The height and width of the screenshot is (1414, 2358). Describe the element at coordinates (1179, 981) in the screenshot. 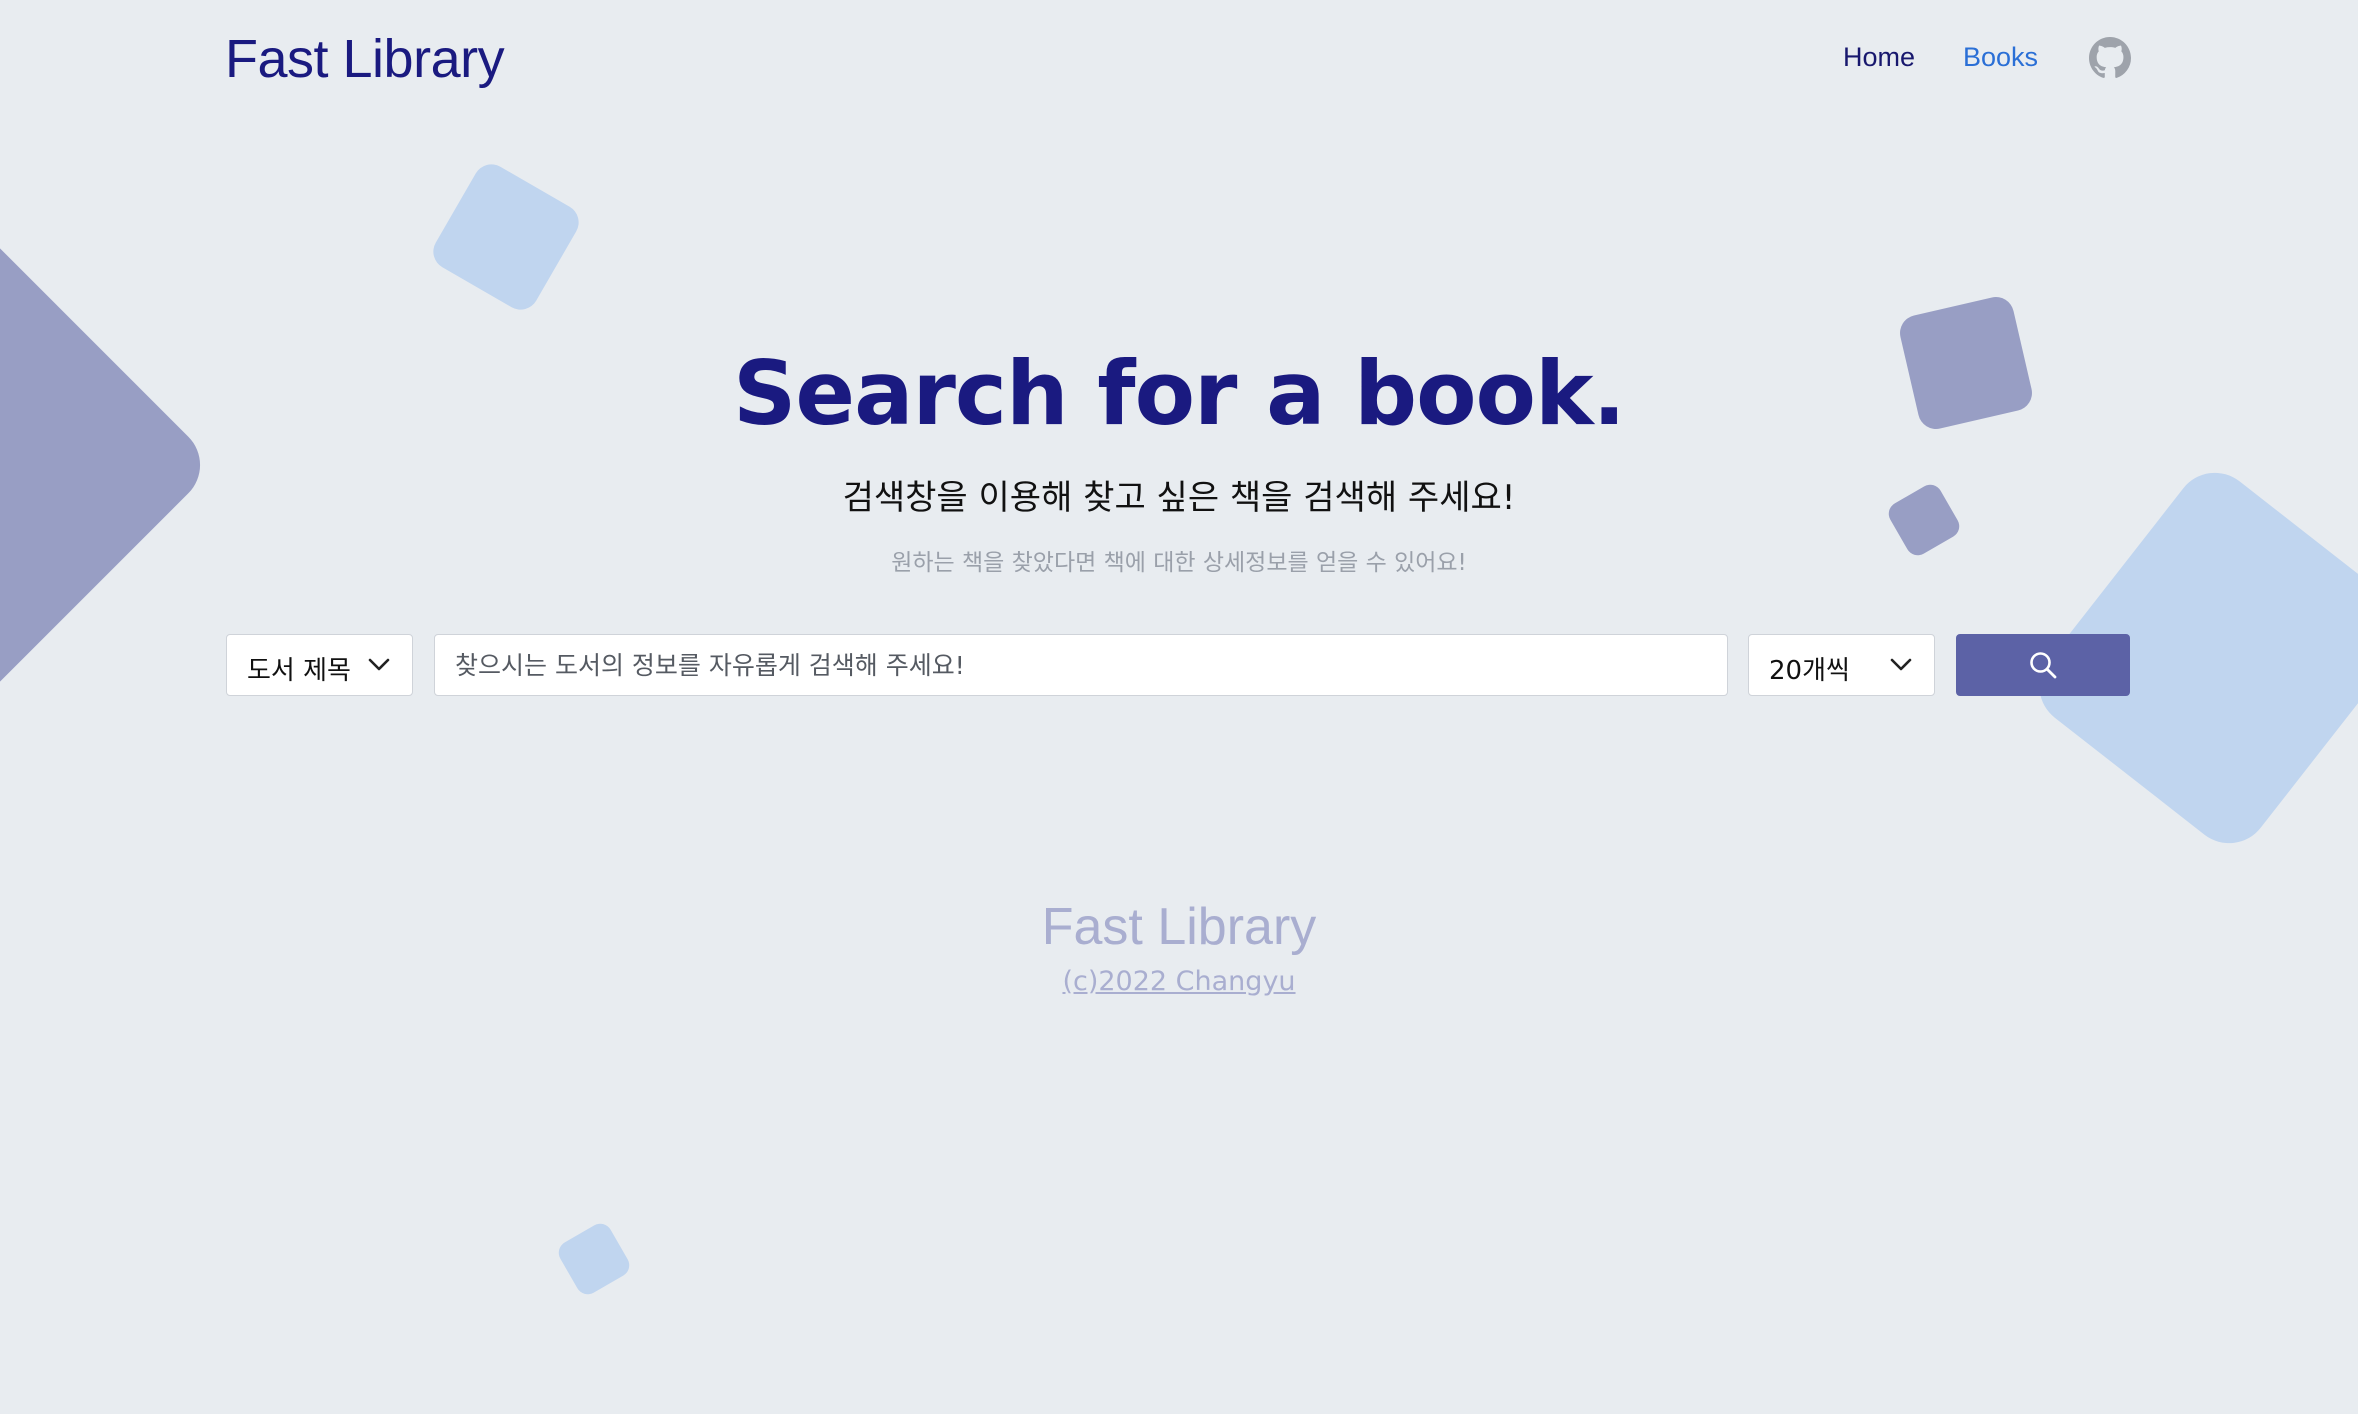

I see `footer-copyright-link: (c)2022 Changyu` at that location.